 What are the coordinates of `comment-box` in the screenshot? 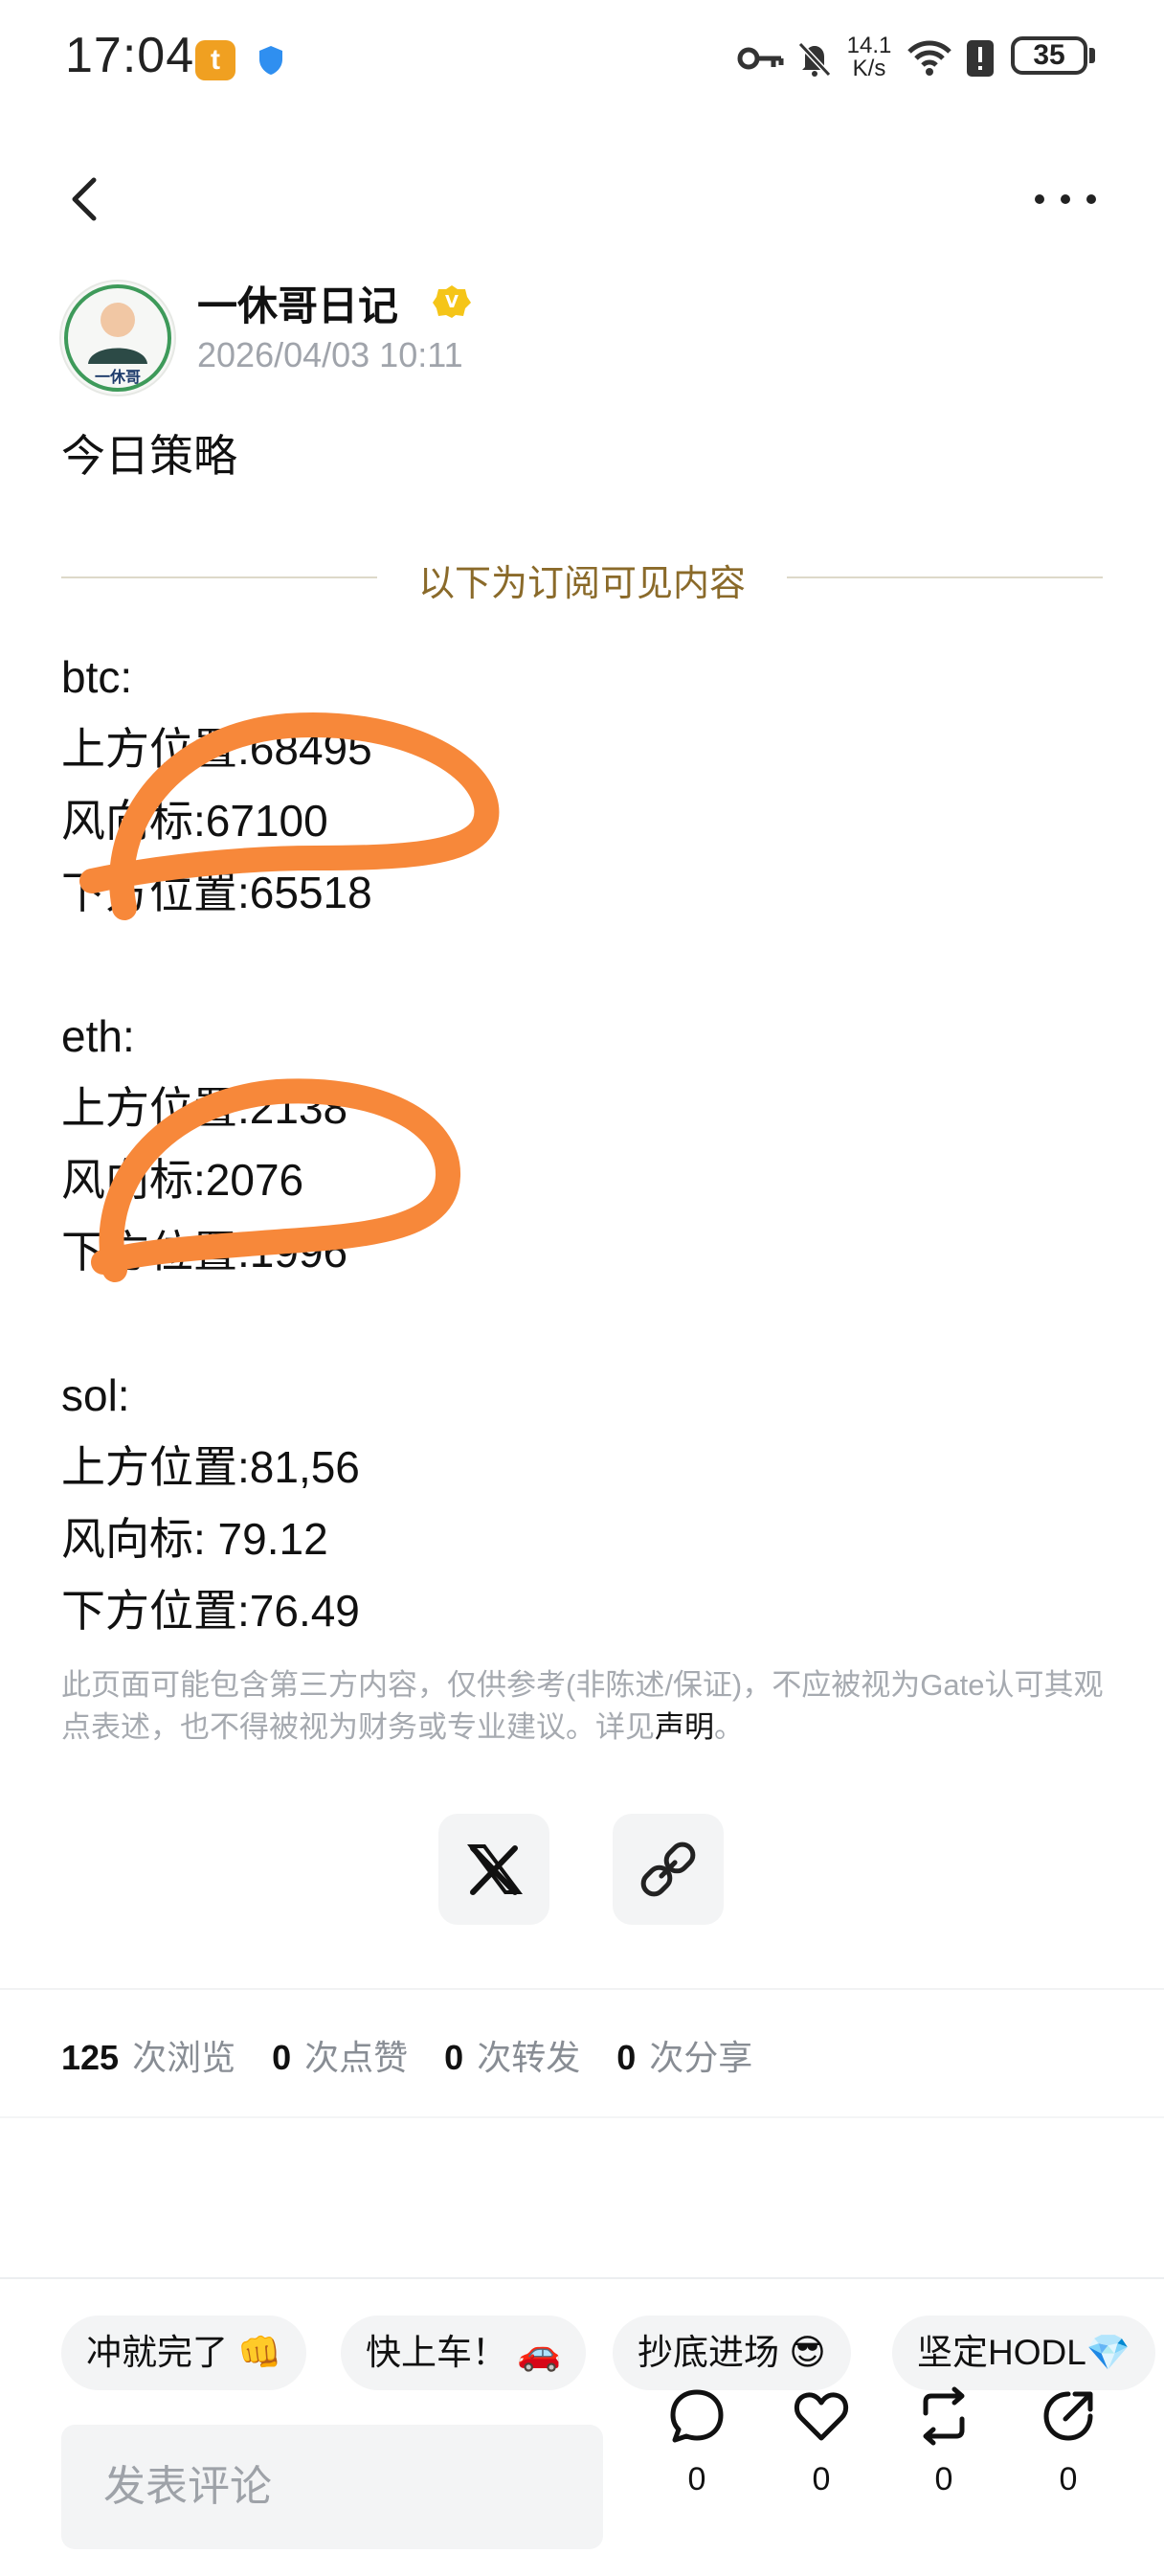 It's located at (332, 2487).